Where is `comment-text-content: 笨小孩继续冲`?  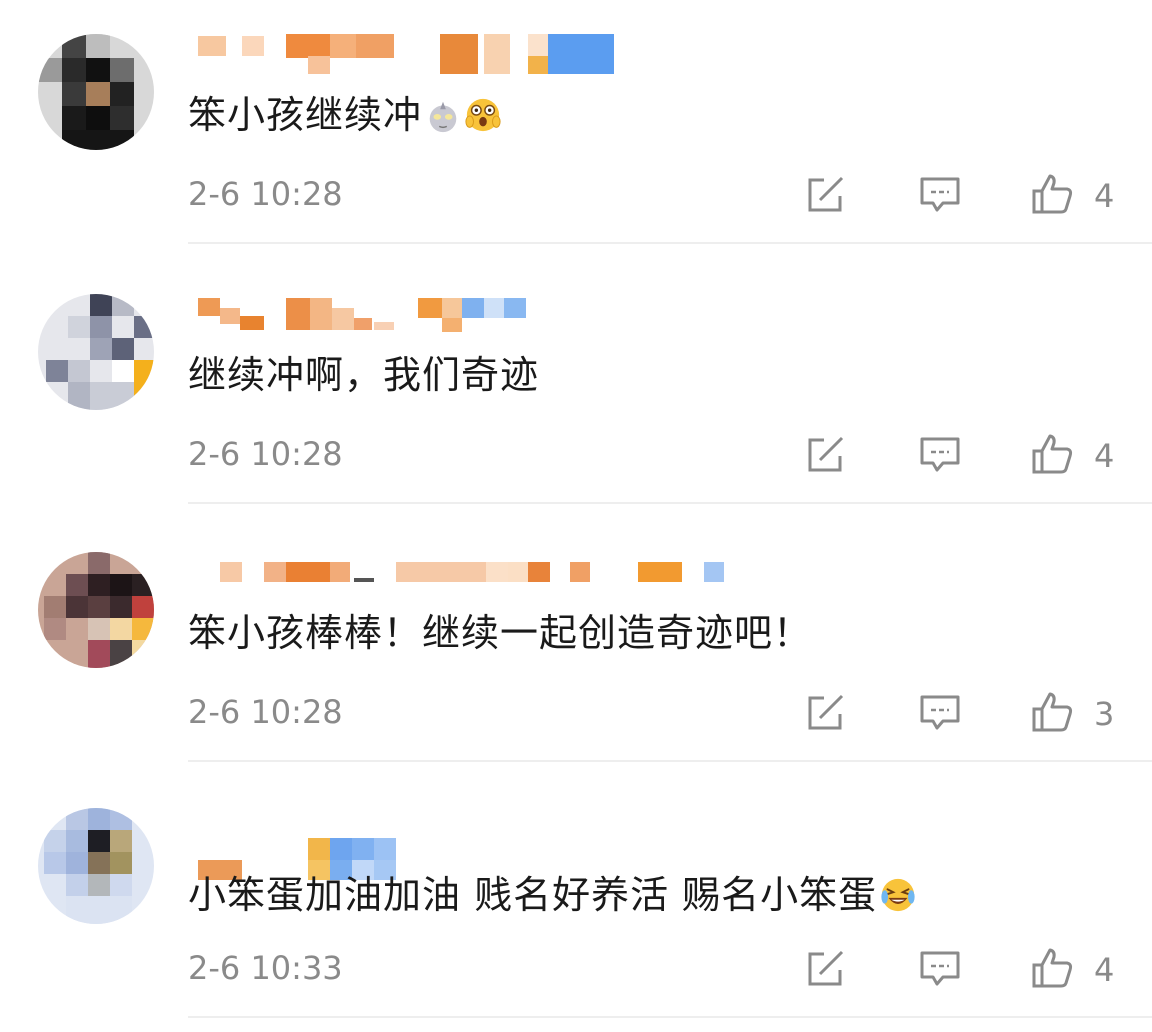 comment-text-content: 笨小孩继续冲 is located at coordinates (305, 115).